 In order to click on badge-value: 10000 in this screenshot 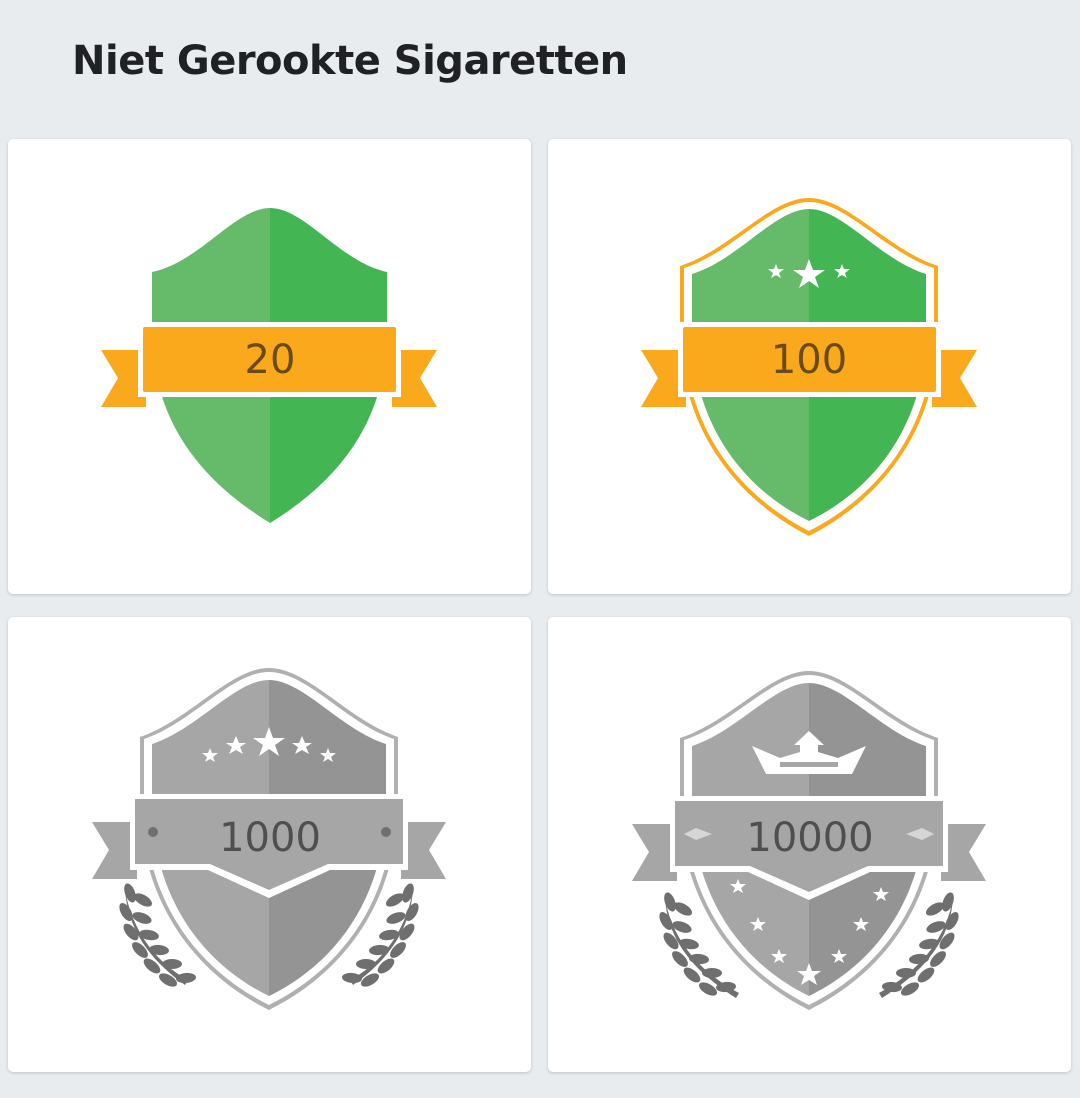, I will do `click(809, 838)`.